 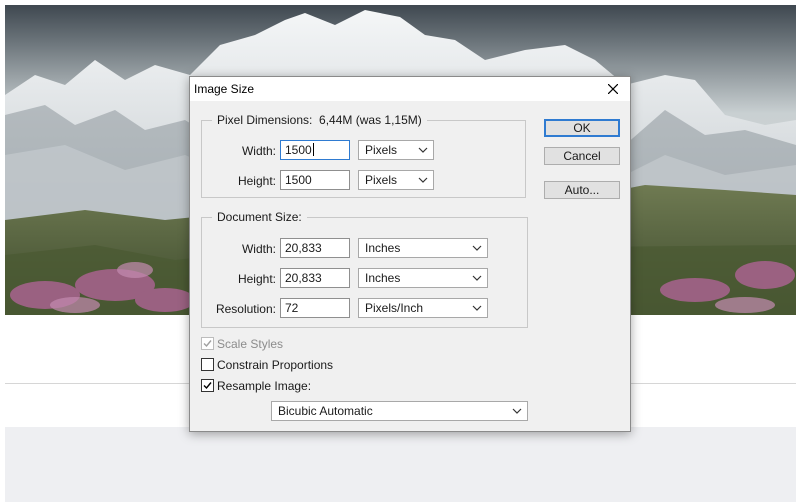 What do you see at coordinates (265, 120) in the screenshot?
I see `pixel-dimensions-label: Pixel Dimensions:` at bounding box center [265, 120].